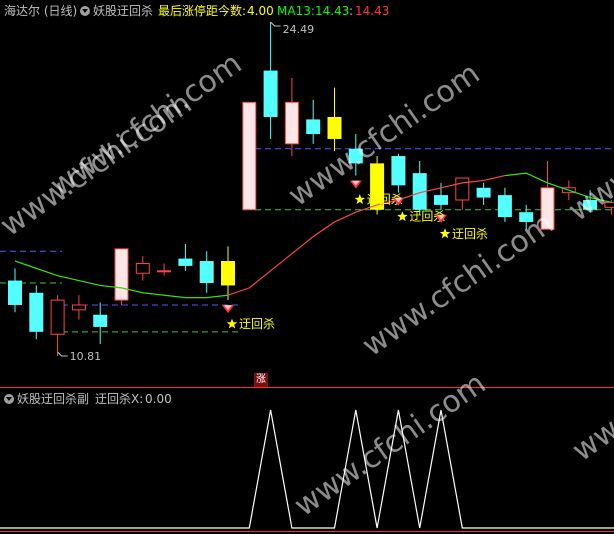 The height and width of the screenshot is (534, 614). I want to click on high-price-label: 24.49, so click(299, 29).